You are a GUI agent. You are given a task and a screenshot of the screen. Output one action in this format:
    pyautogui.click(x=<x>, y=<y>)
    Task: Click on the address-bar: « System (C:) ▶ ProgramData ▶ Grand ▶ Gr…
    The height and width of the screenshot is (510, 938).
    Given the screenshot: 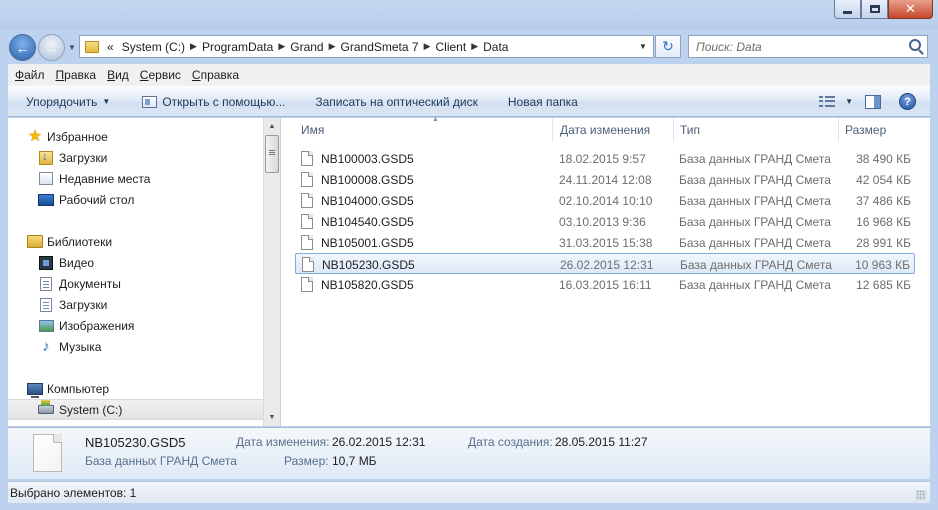 What is the action you would take?
    pyautogui.click(x=366, y=46)
    